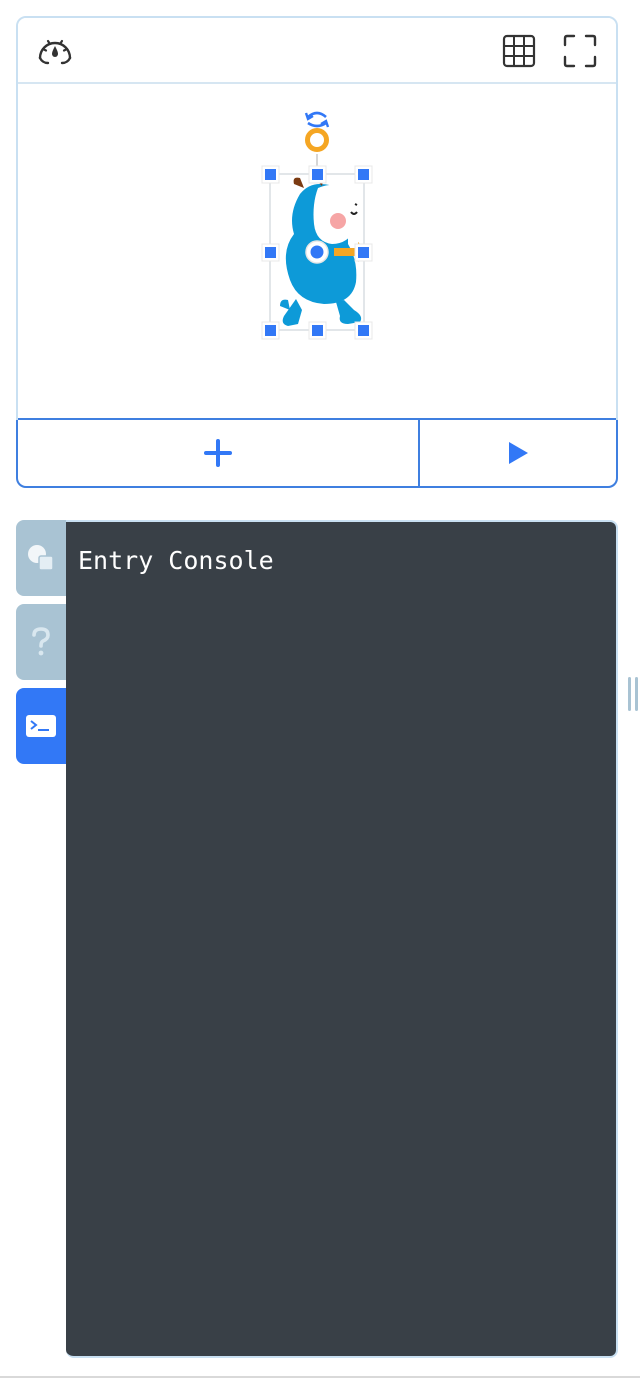  Describe the element at coordinates (580, 51) in the screenshot. I see `fullscreen-icon` at that location.